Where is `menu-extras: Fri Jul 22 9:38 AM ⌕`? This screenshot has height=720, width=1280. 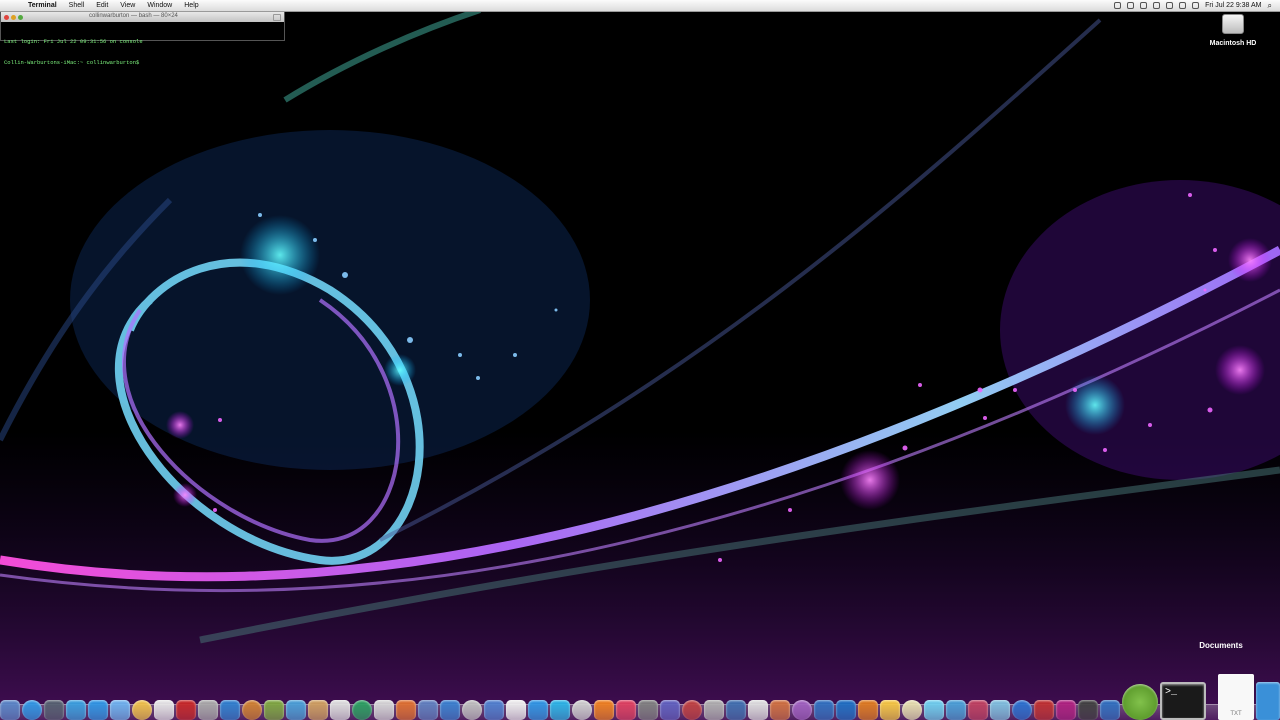
menu-extras: Fri Jul 22 9:38 AM ⌕ is located at coordinates (1197, 6).